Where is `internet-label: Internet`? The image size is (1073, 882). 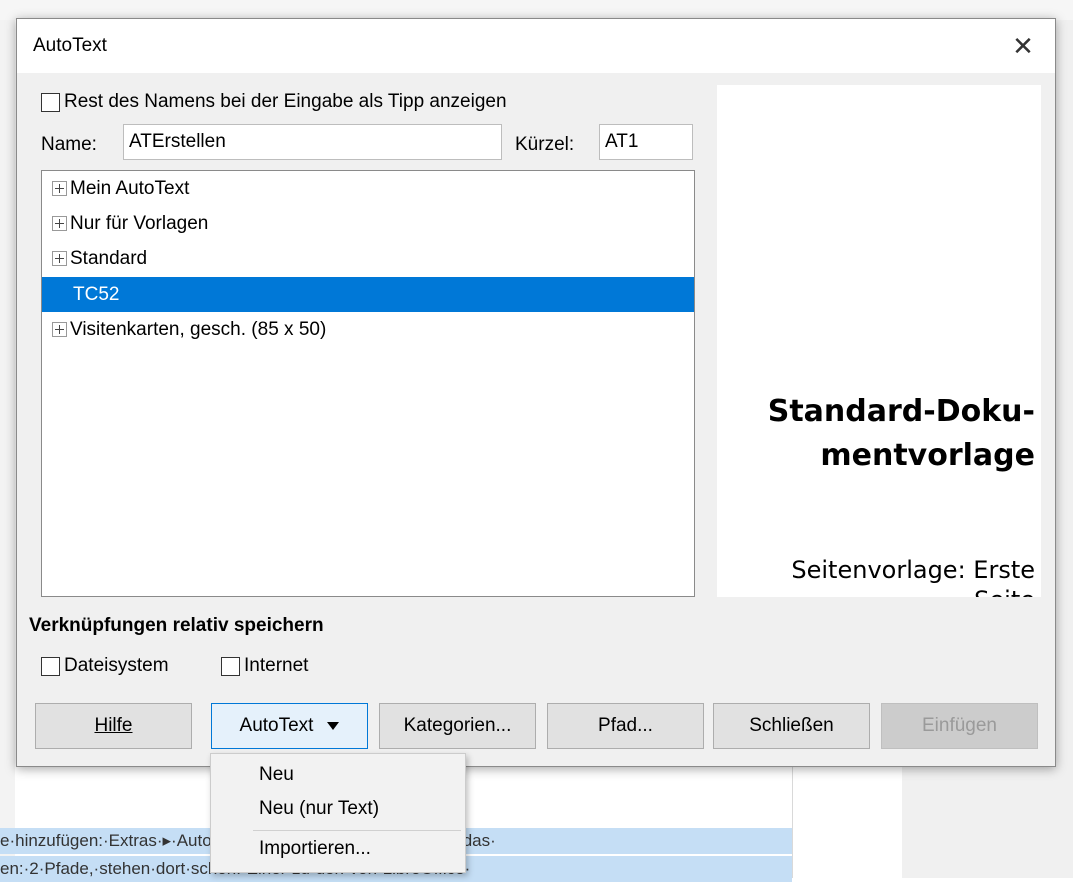
internet-label: Internet is located at coordinates (276, 665).